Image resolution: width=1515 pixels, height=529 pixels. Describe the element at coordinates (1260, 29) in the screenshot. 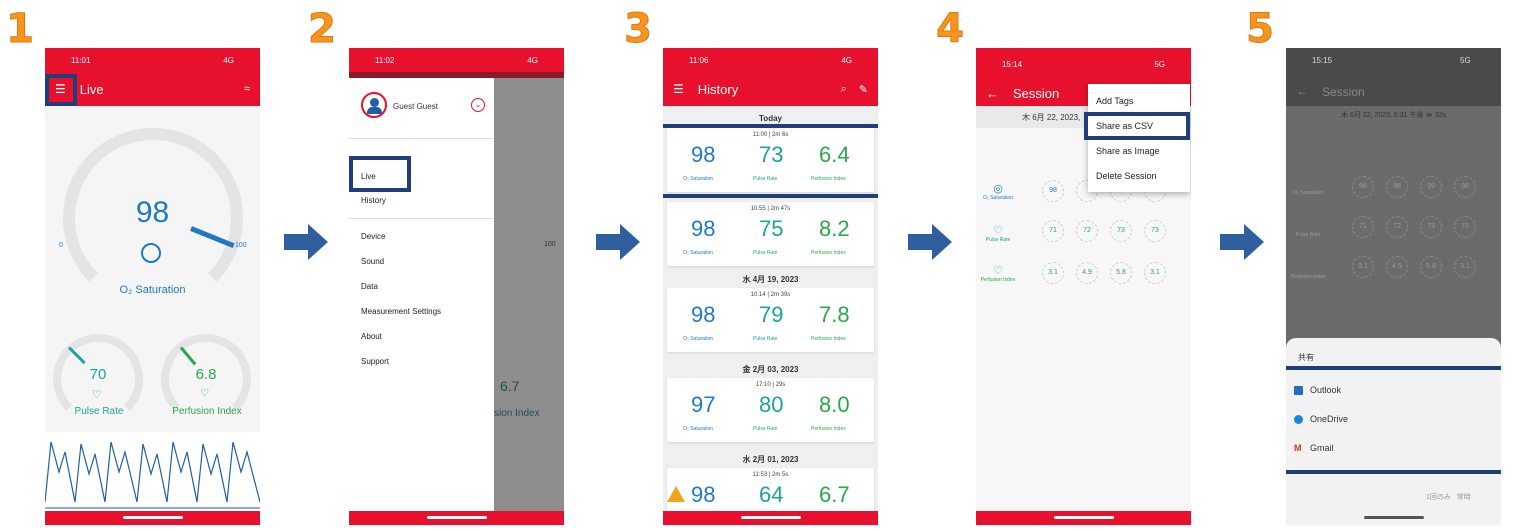

I see `step-number-5: 5` at that location.